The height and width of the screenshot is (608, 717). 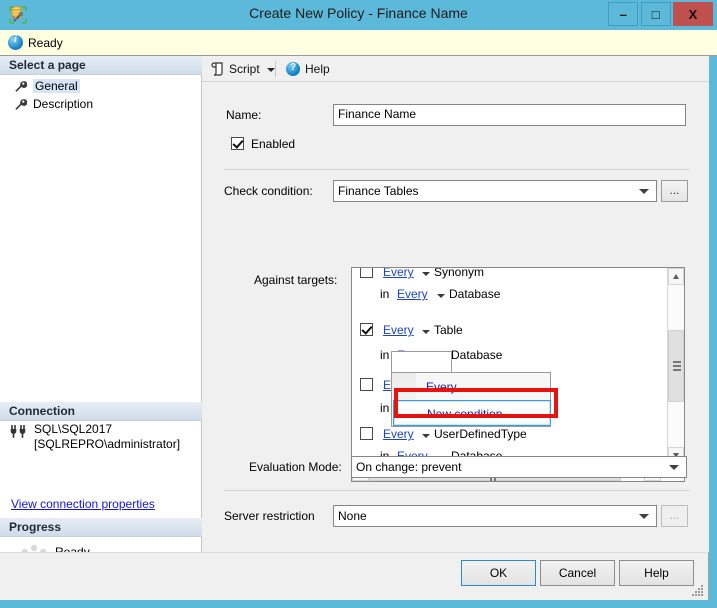 I want to click on sidebar-item-label: Description, so click(x=63, y=104).